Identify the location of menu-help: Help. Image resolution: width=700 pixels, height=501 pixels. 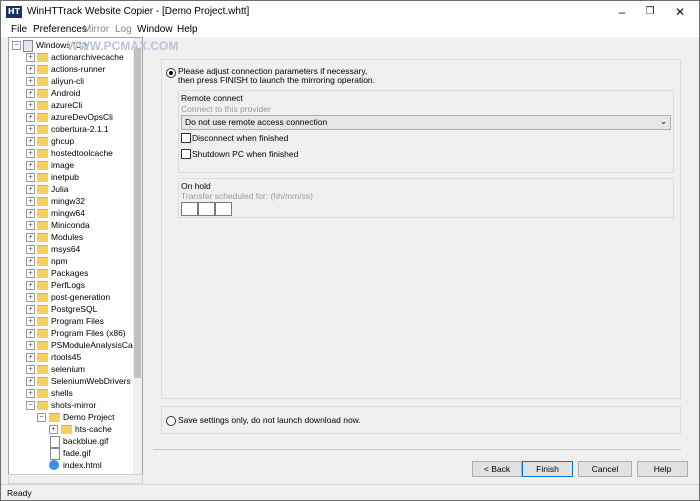
(187, 29).